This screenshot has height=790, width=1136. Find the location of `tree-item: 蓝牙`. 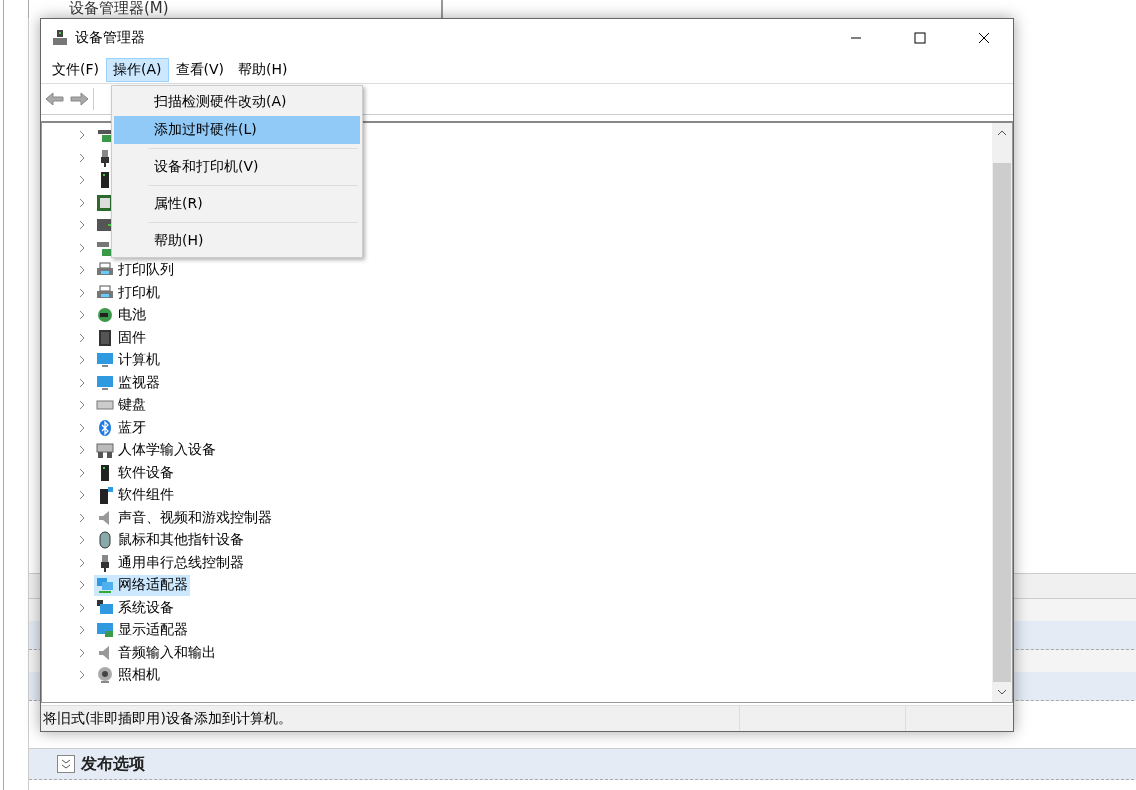

tree-item: 蓝牙 is located at coordinates (121, 428).